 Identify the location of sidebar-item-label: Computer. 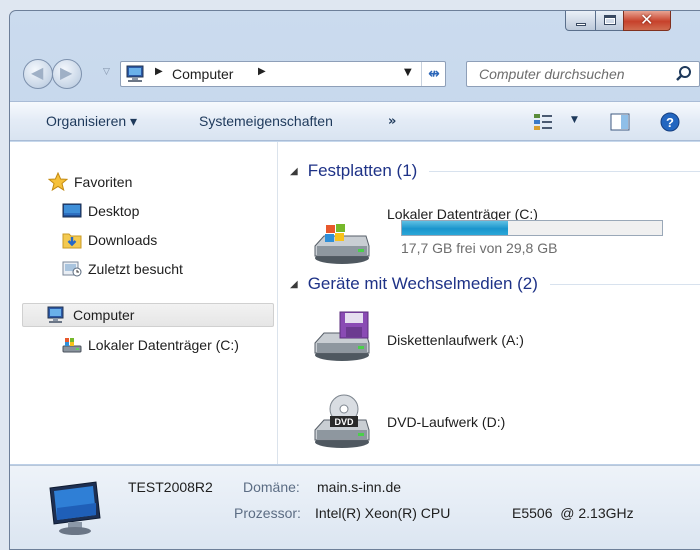
(104, 315).